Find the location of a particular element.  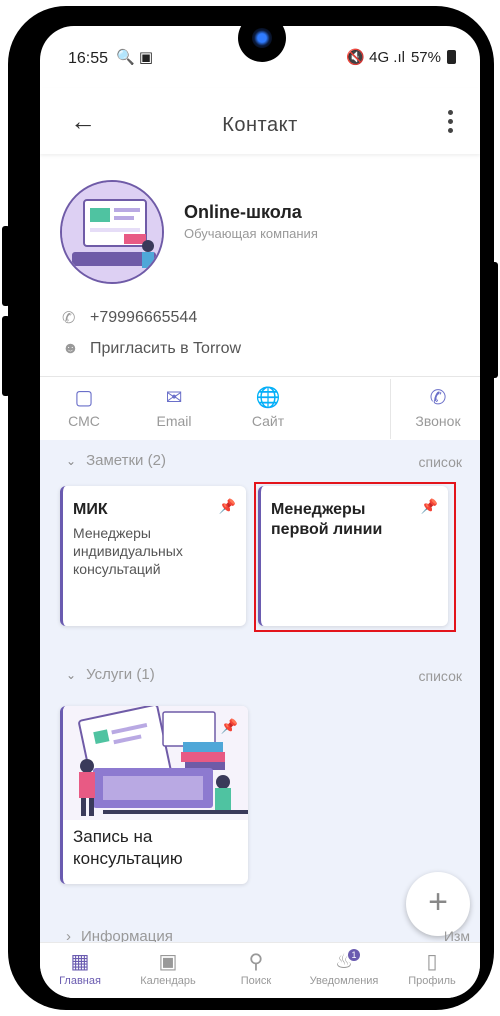

nav-item-search: ⚲ Поиск is located at coordinates (256, 968).